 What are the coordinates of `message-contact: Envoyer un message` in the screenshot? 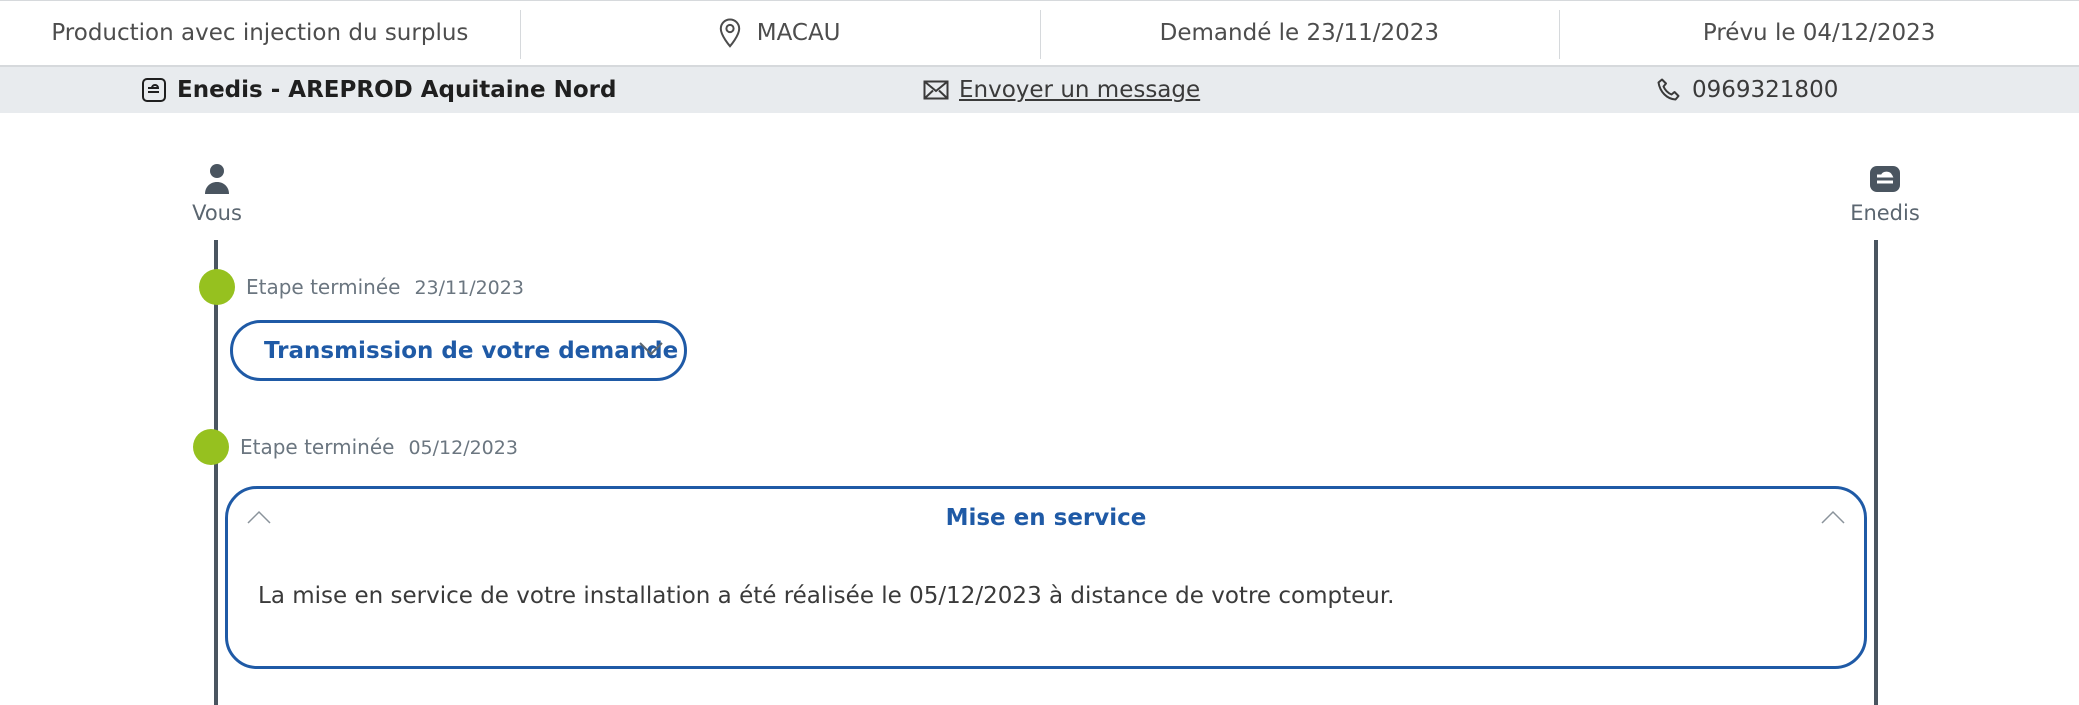 It's located at (1061, 90).